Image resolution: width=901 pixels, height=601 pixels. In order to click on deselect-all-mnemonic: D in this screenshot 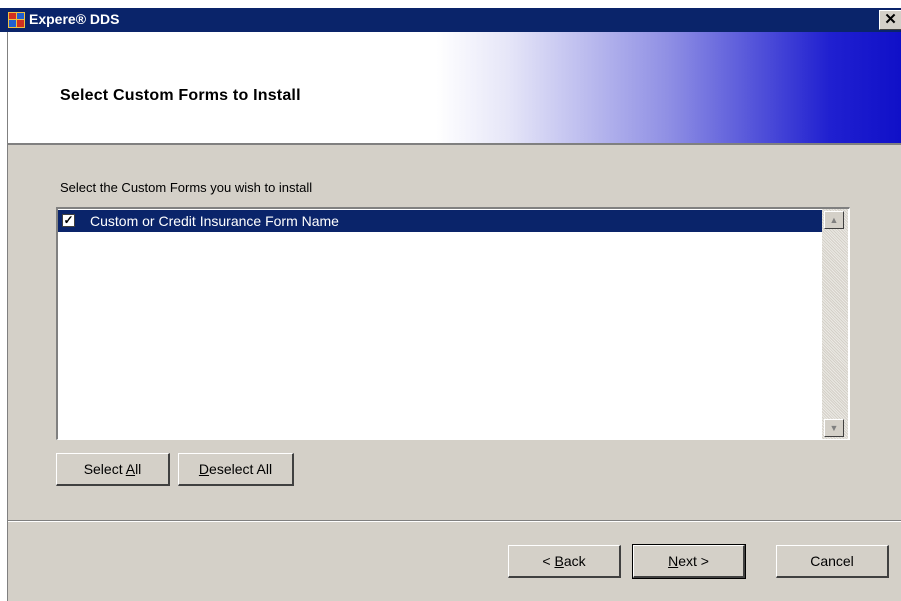, I will do `click(204, 469)`.